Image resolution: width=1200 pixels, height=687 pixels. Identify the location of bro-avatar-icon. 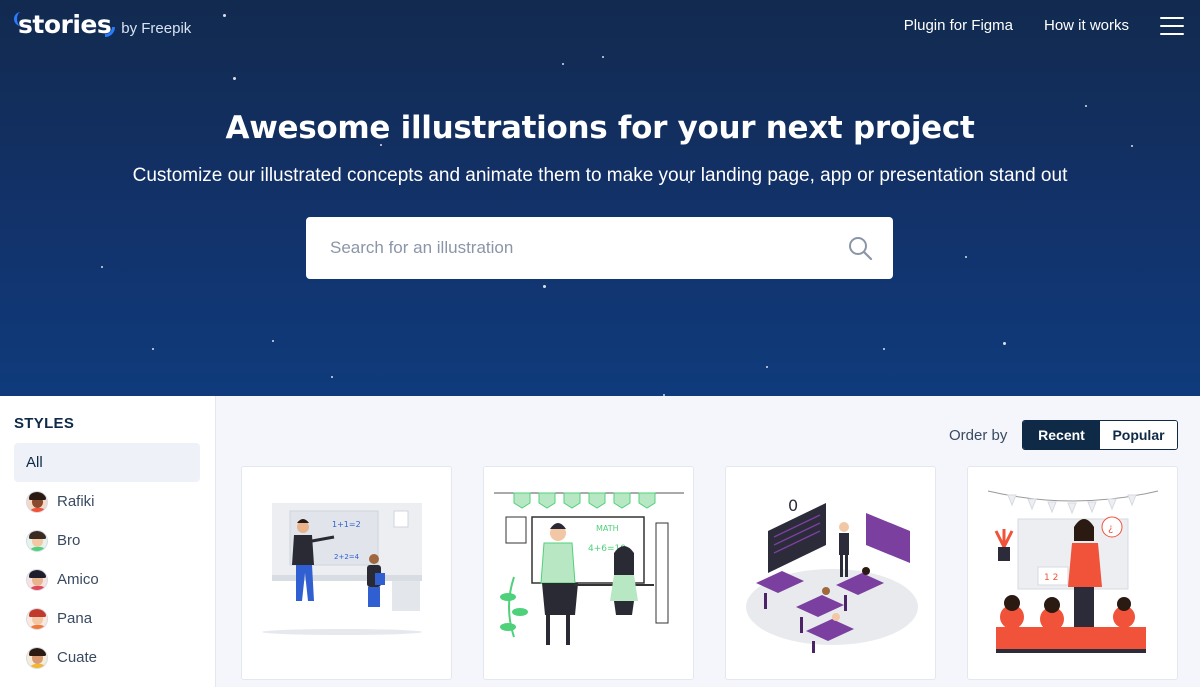
(37, 540).